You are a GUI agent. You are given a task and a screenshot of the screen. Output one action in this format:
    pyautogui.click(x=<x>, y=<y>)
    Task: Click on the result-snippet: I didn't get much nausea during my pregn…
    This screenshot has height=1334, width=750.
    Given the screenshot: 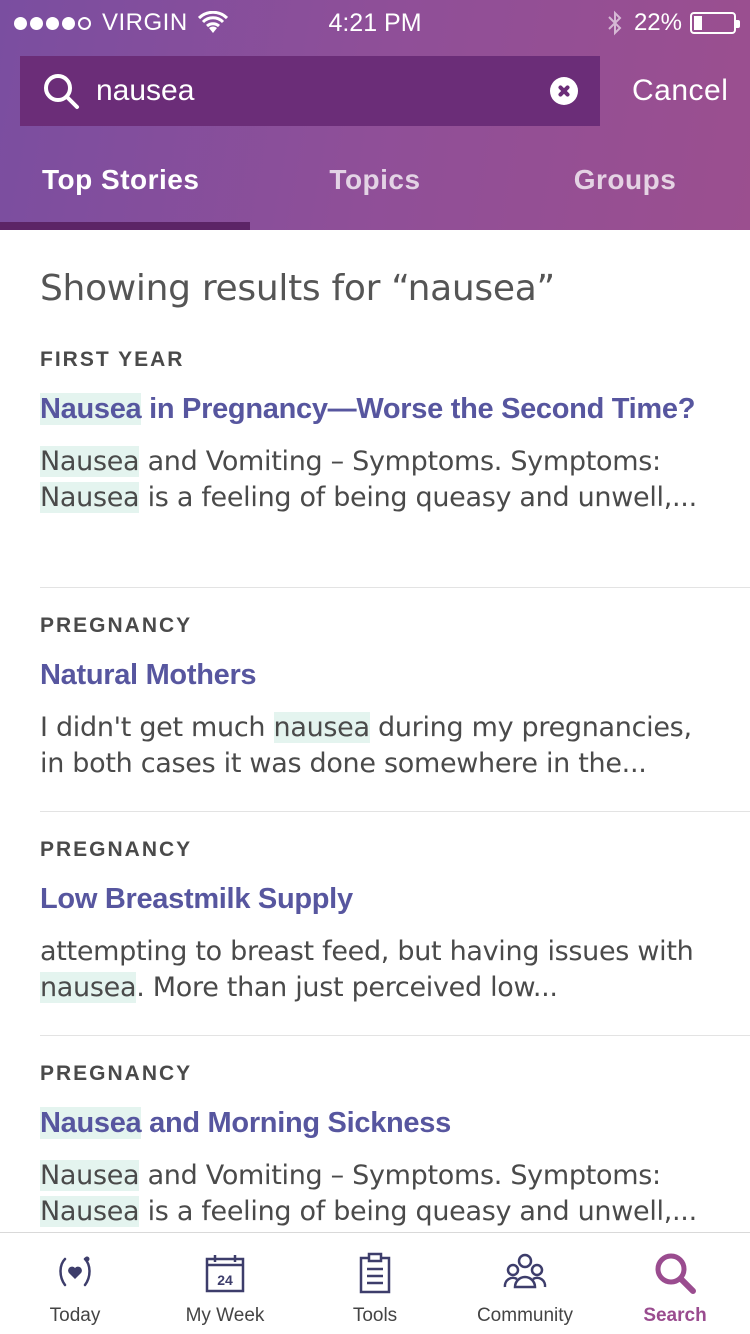 What is the action you would take?
    pyautogui.click(x=395, y=746)
    